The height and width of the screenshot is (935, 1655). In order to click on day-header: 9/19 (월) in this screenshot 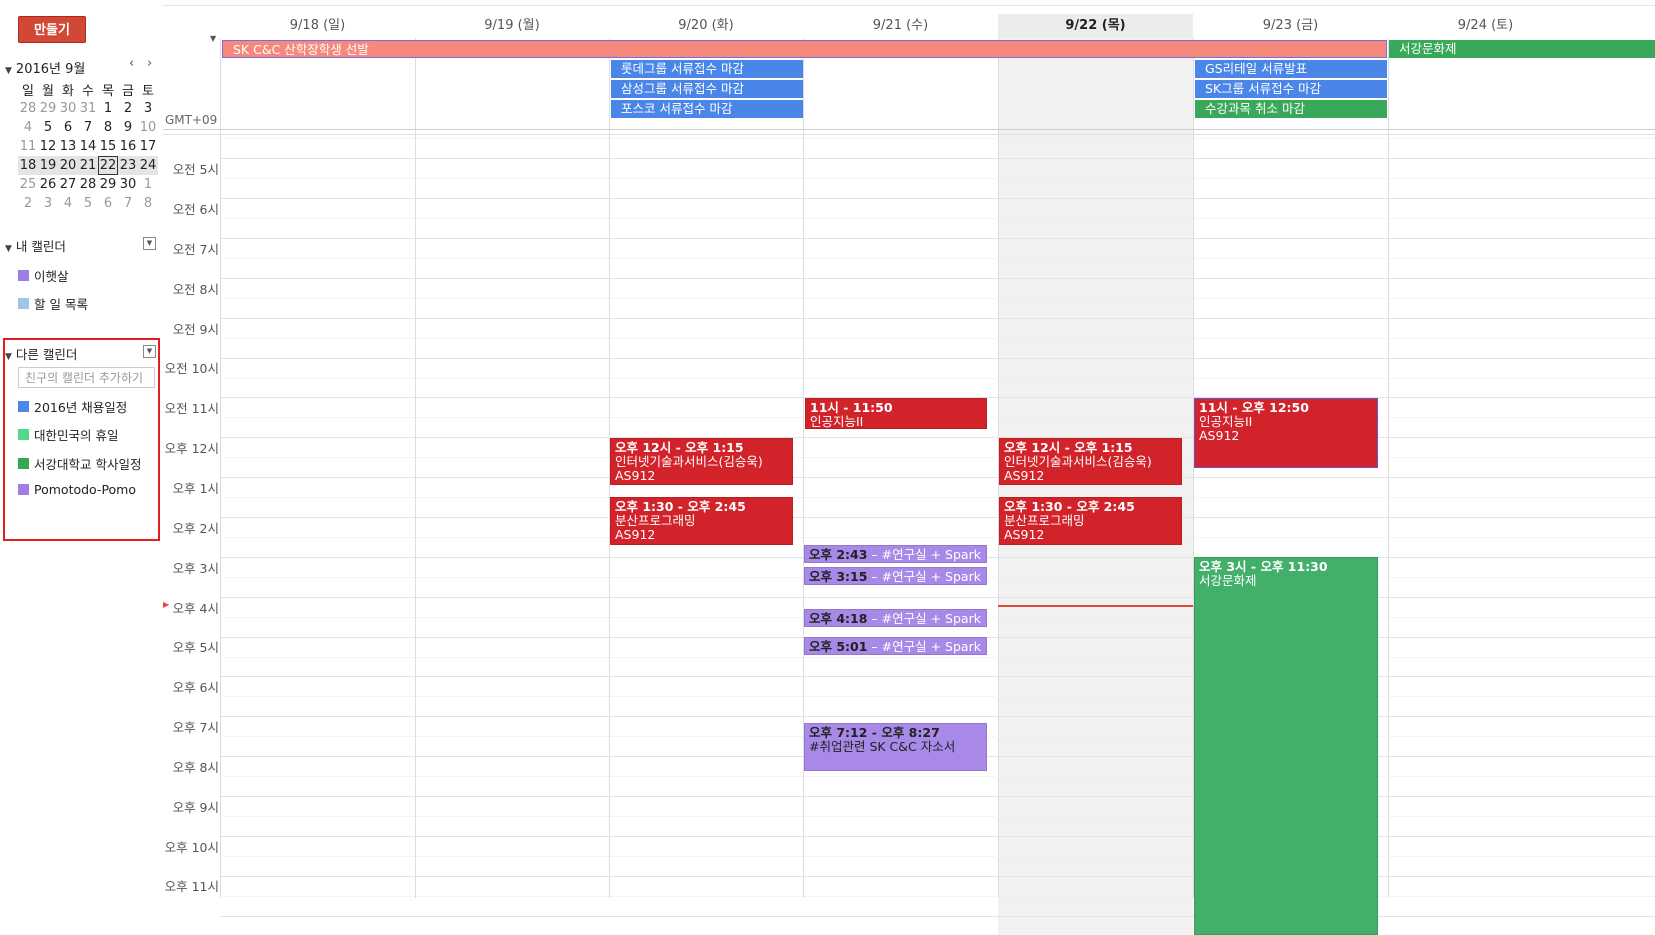, I will do `click(512, 26)`.